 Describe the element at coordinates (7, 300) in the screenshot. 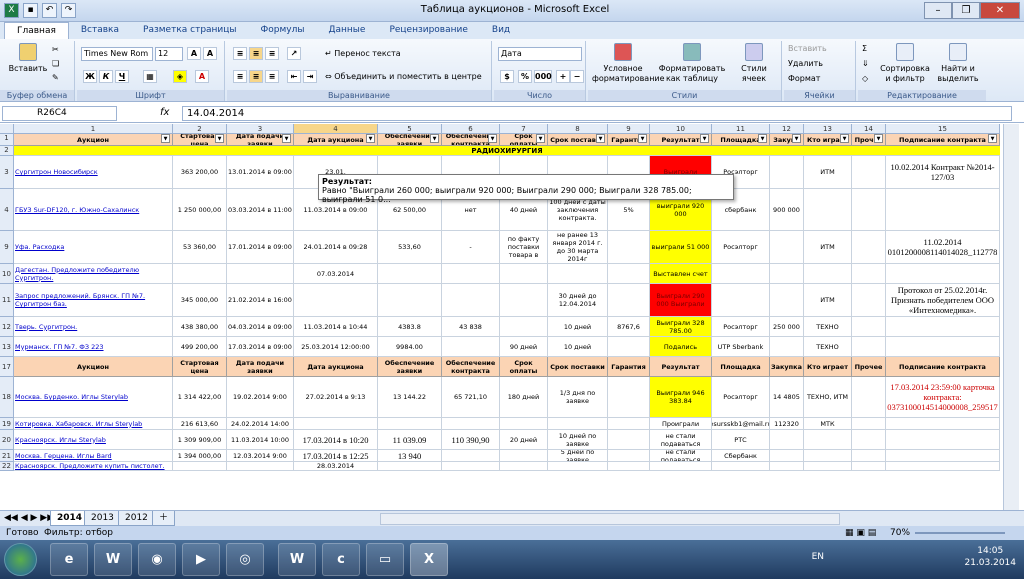

I see `row-header: 11` at that location.